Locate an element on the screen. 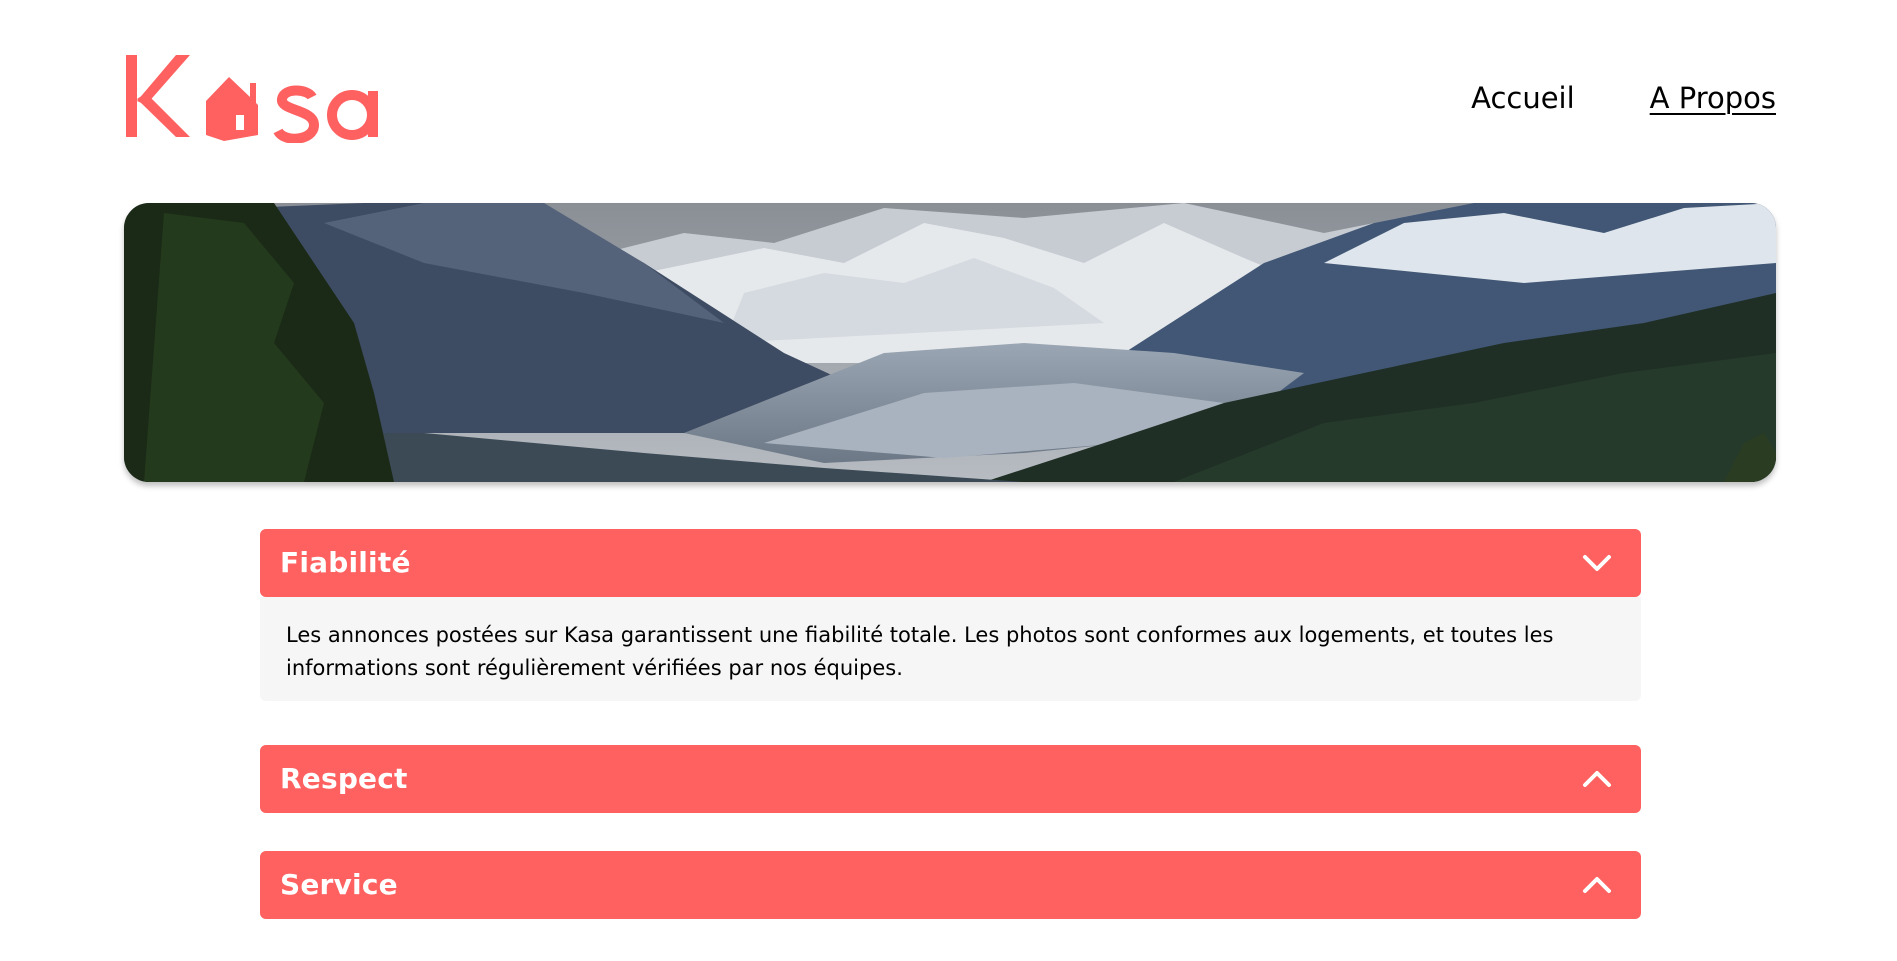 This screenshot has width=1897, height=961. site-header: Accueil A Propos is located at coordinates (950, 100).